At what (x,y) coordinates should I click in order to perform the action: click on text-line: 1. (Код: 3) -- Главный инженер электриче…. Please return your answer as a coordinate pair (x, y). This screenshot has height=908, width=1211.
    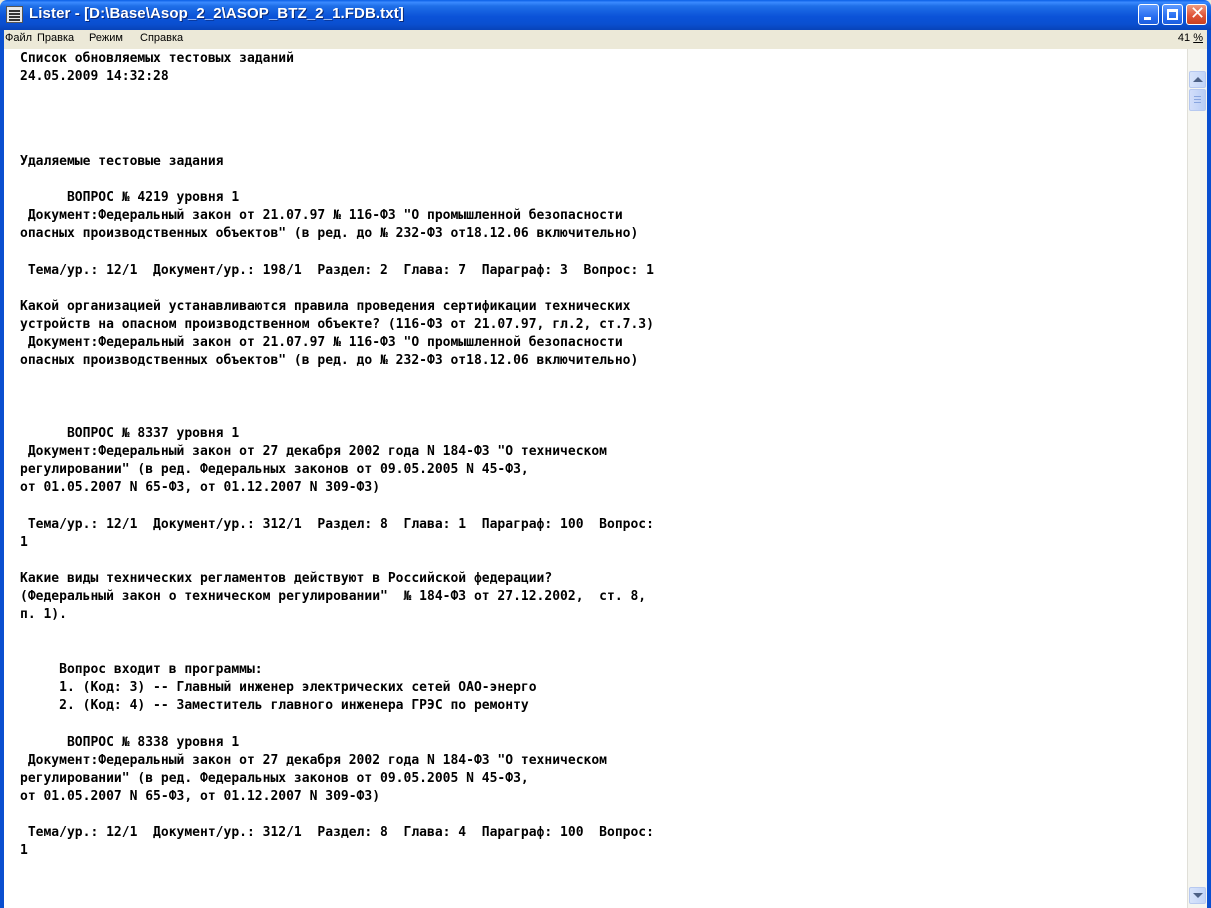
    Looking at the image, I should click on (278, 687).